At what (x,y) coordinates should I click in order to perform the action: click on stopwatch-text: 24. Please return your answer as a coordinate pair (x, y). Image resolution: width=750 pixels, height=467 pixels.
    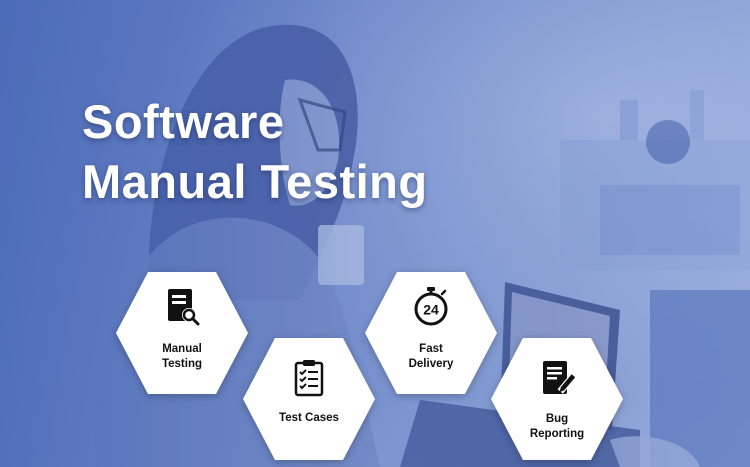
    Looking at the image, I should click on (431, 310).